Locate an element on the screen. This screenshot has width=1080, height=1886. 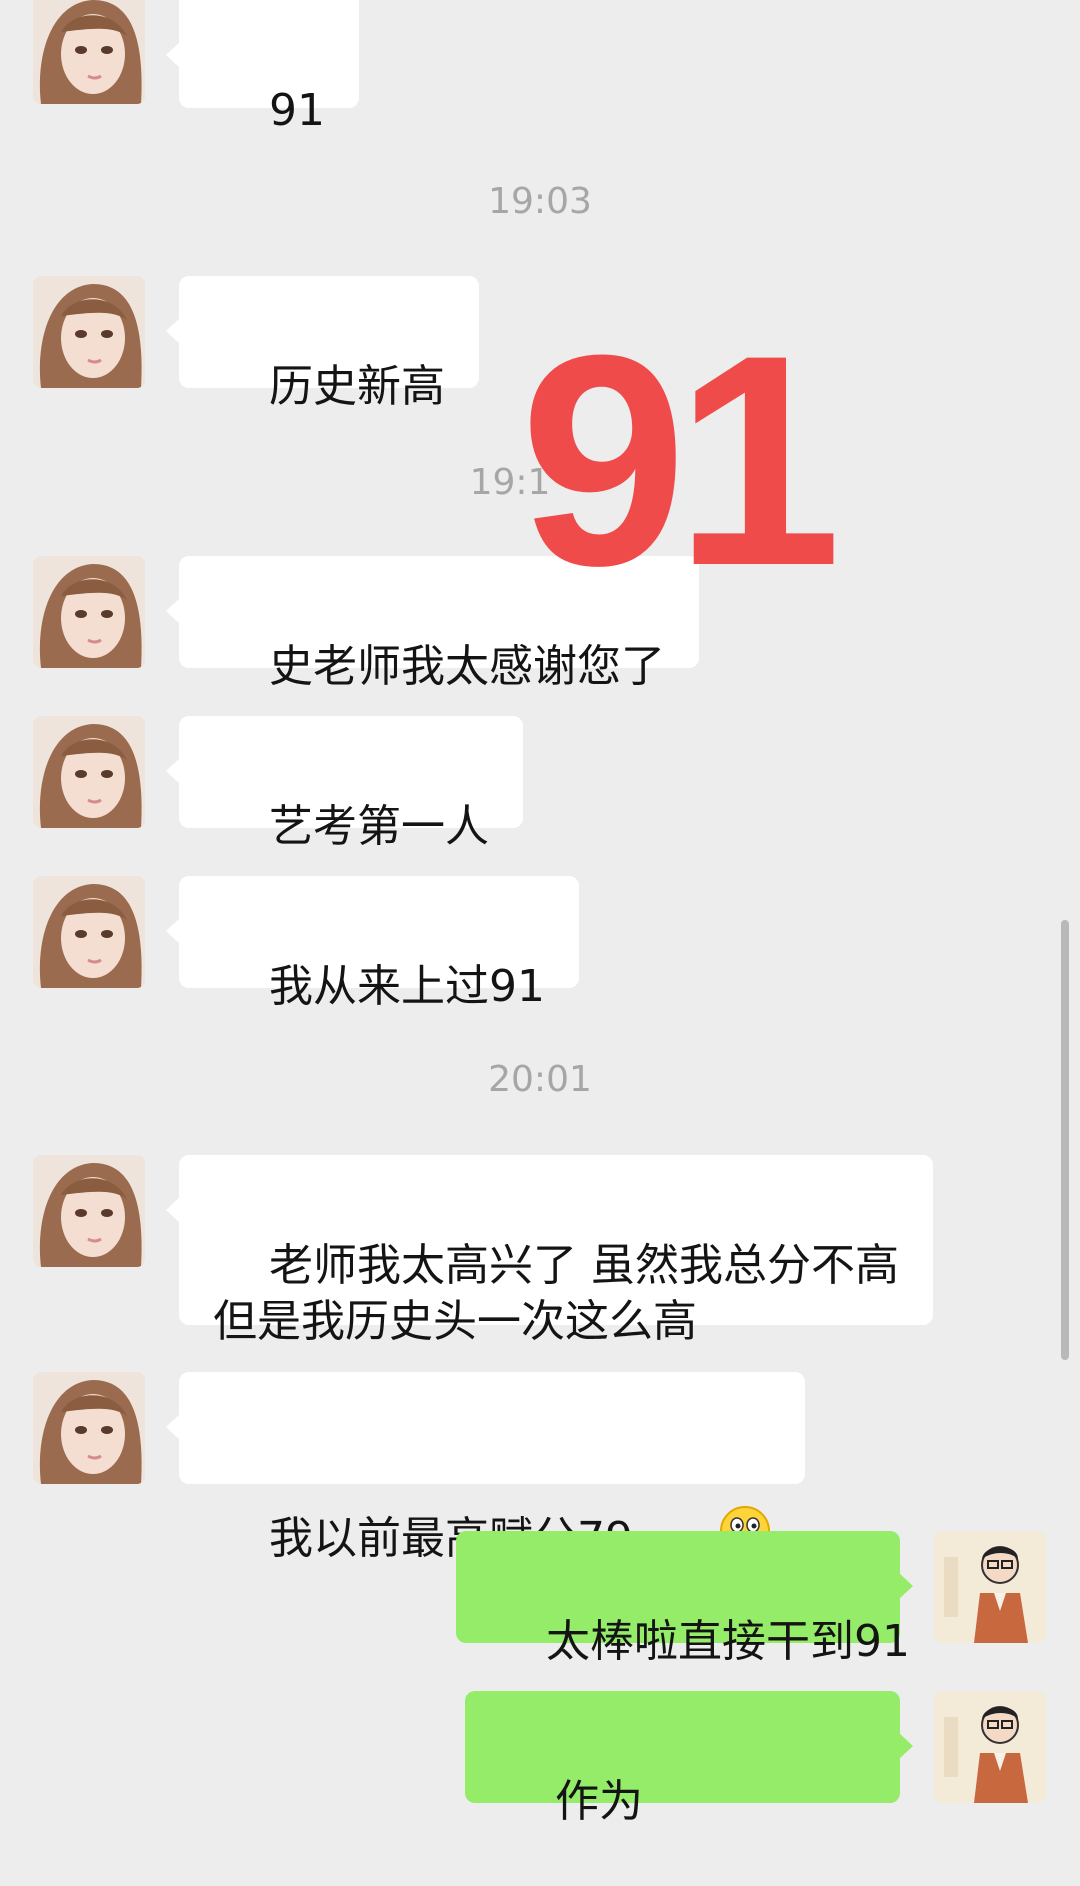
message-bubble: 91 is located at coordinates (262, 68).